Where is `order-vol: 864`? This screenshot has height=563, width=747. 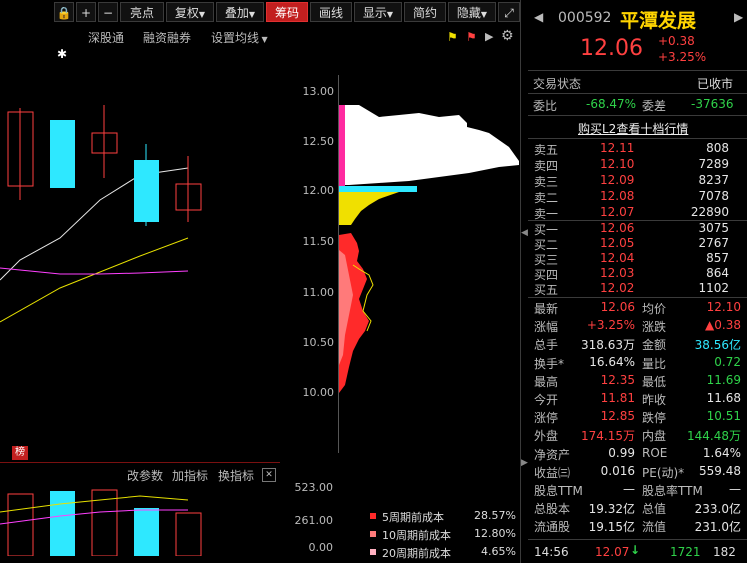 order-vol: 864 is located at coordinates (717, 273).